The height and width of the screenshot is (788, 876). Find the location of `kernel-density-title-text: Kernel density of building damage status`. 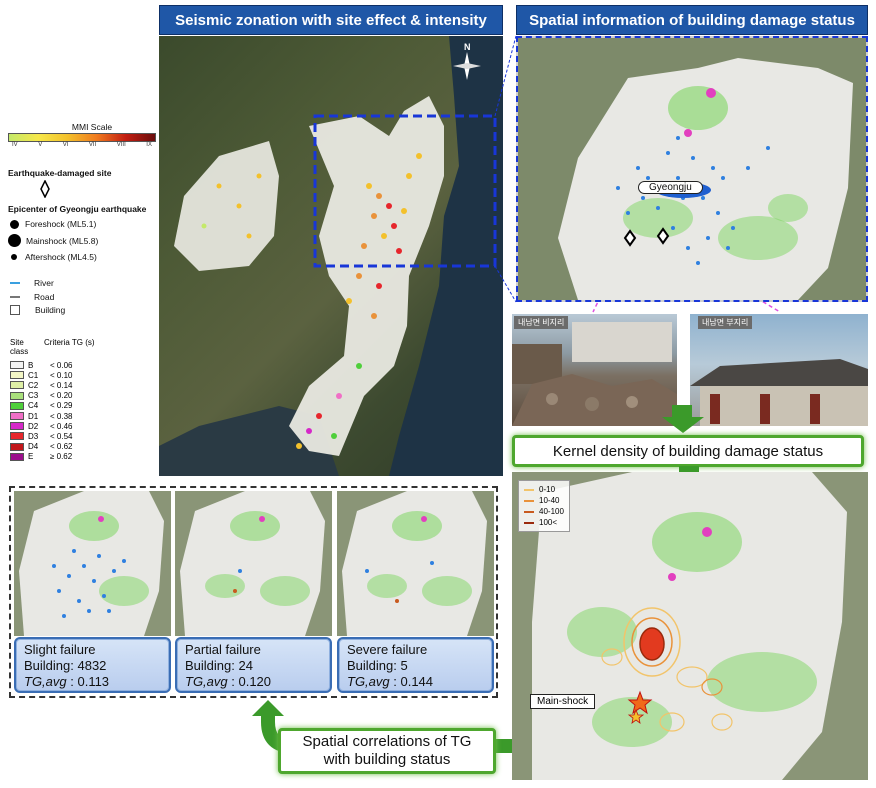

kernel-density-title-text: Kernel density of building damage status is located at coordinates (688, 451).